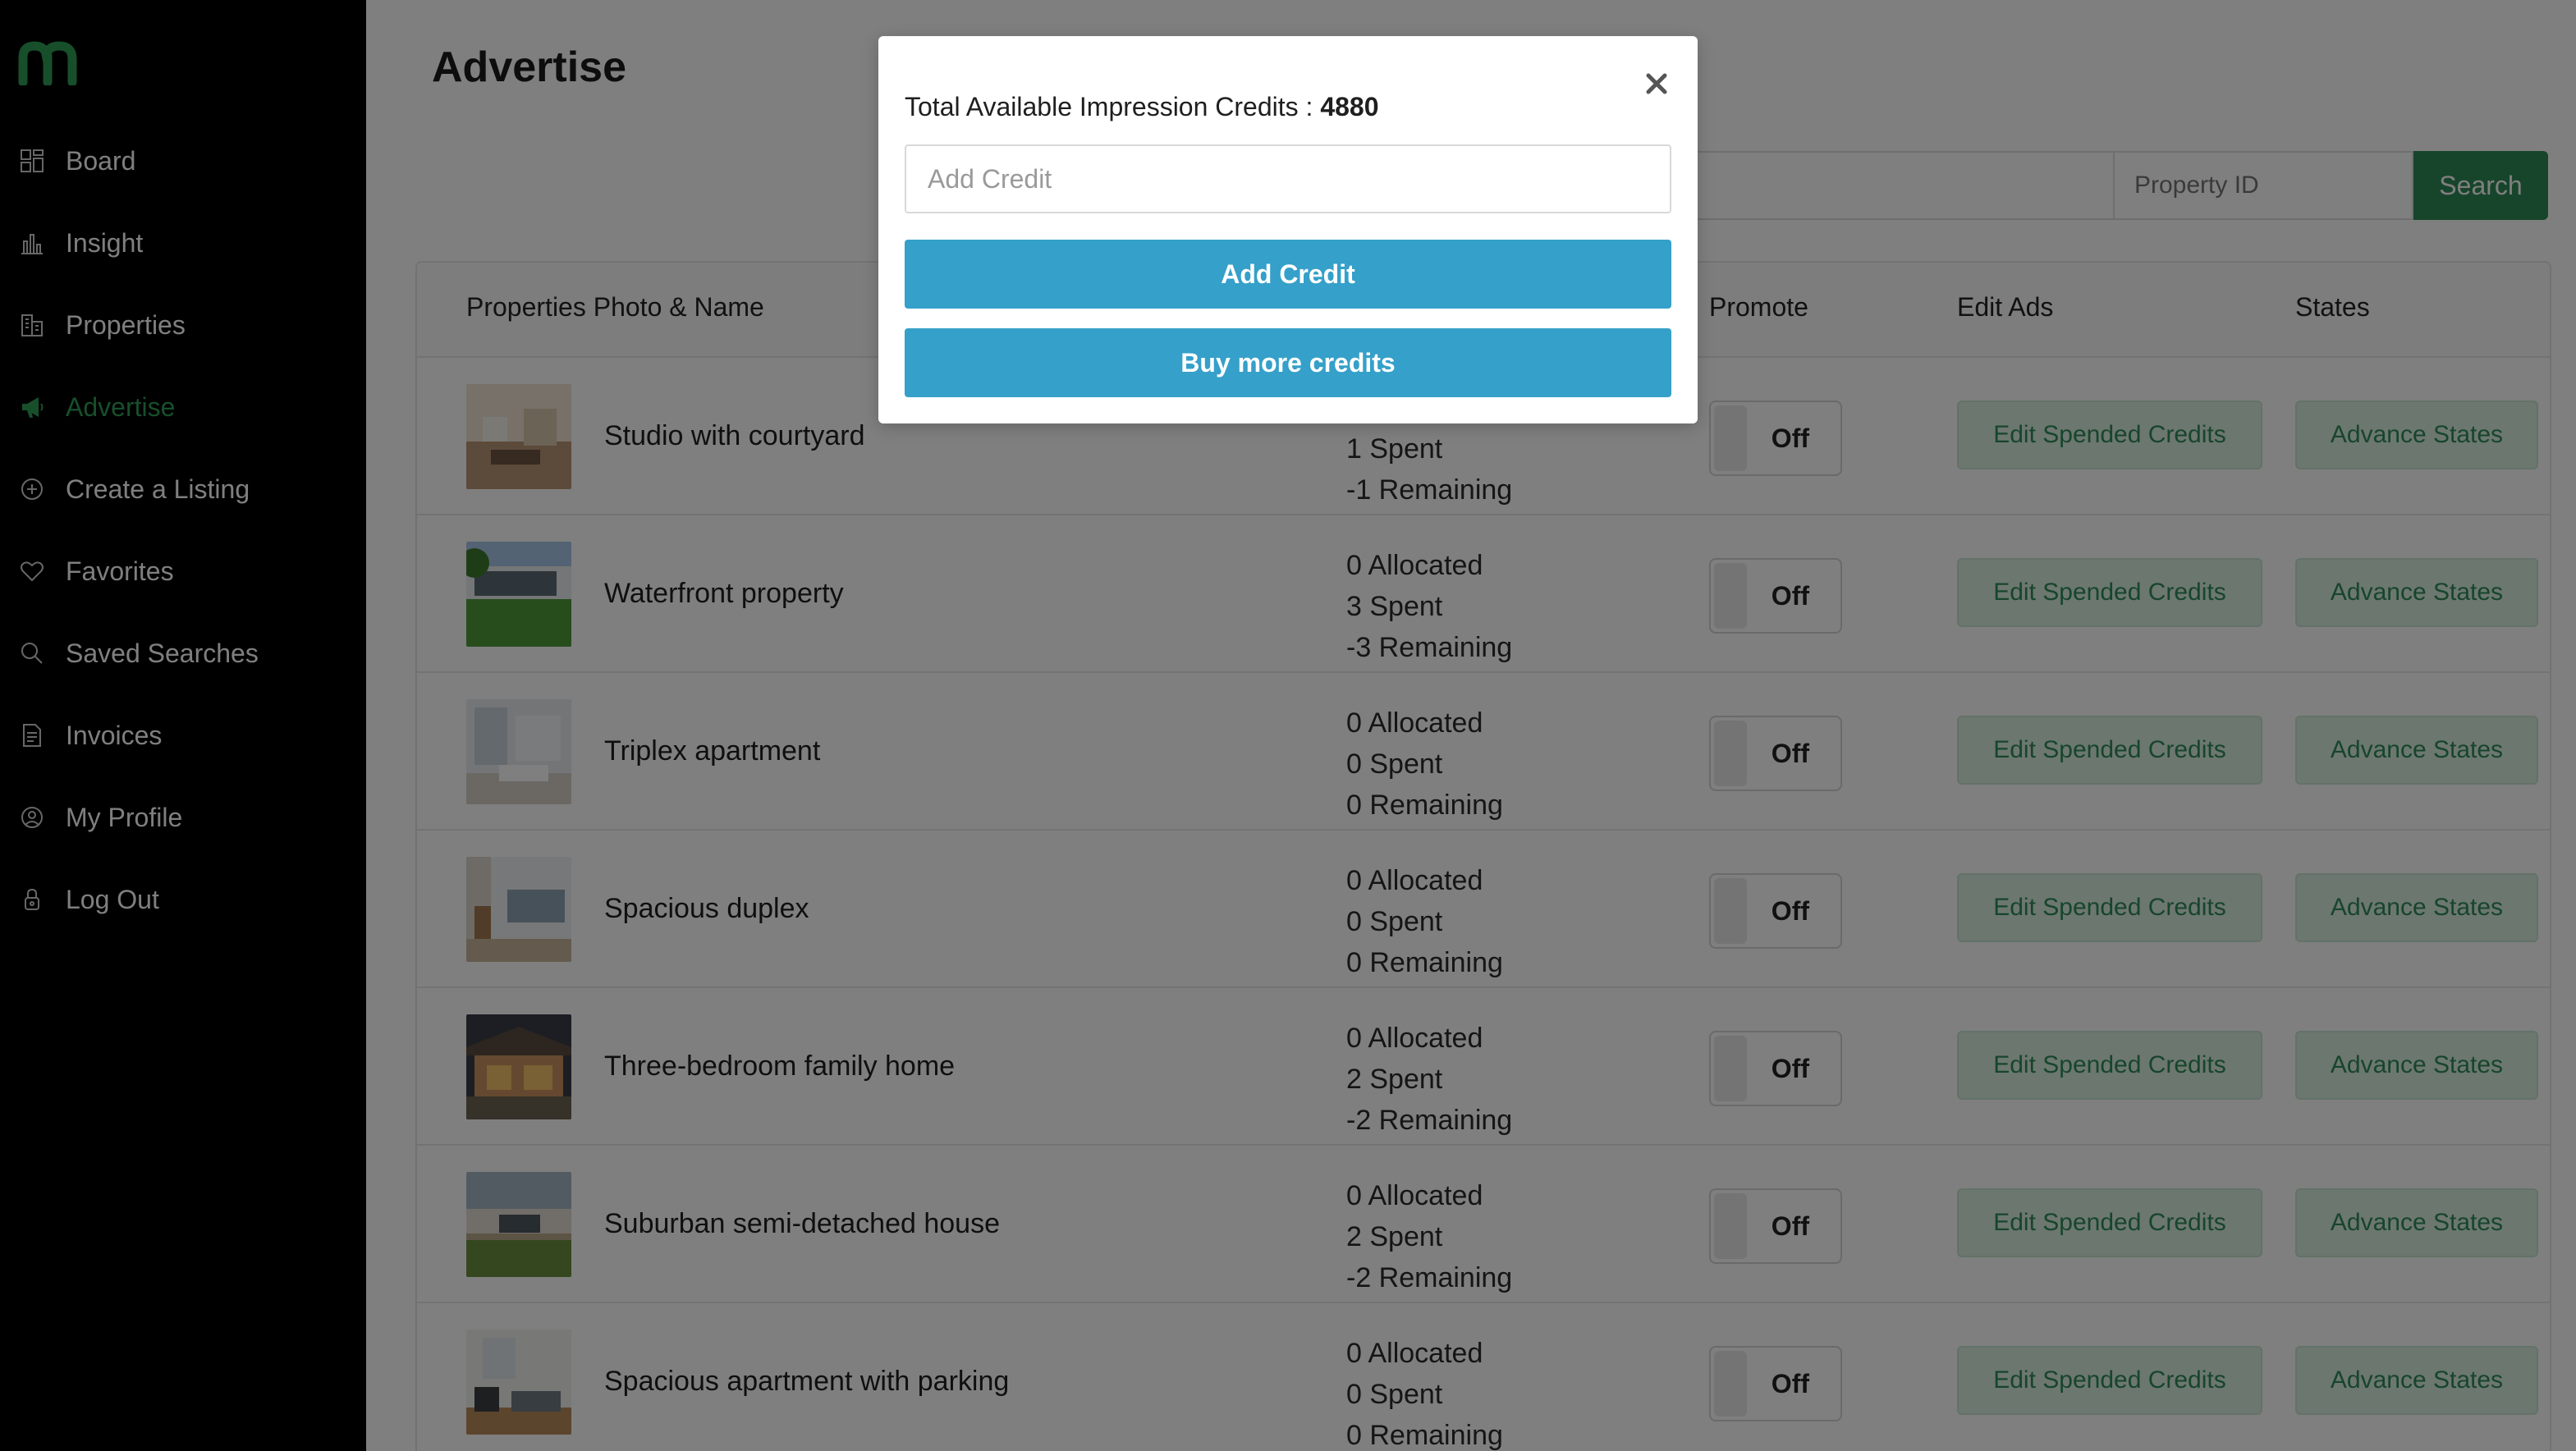 The image size is (2576, 1451). I want to click on buy-more-credits-button: Buy more credits, so click(1288, 362).